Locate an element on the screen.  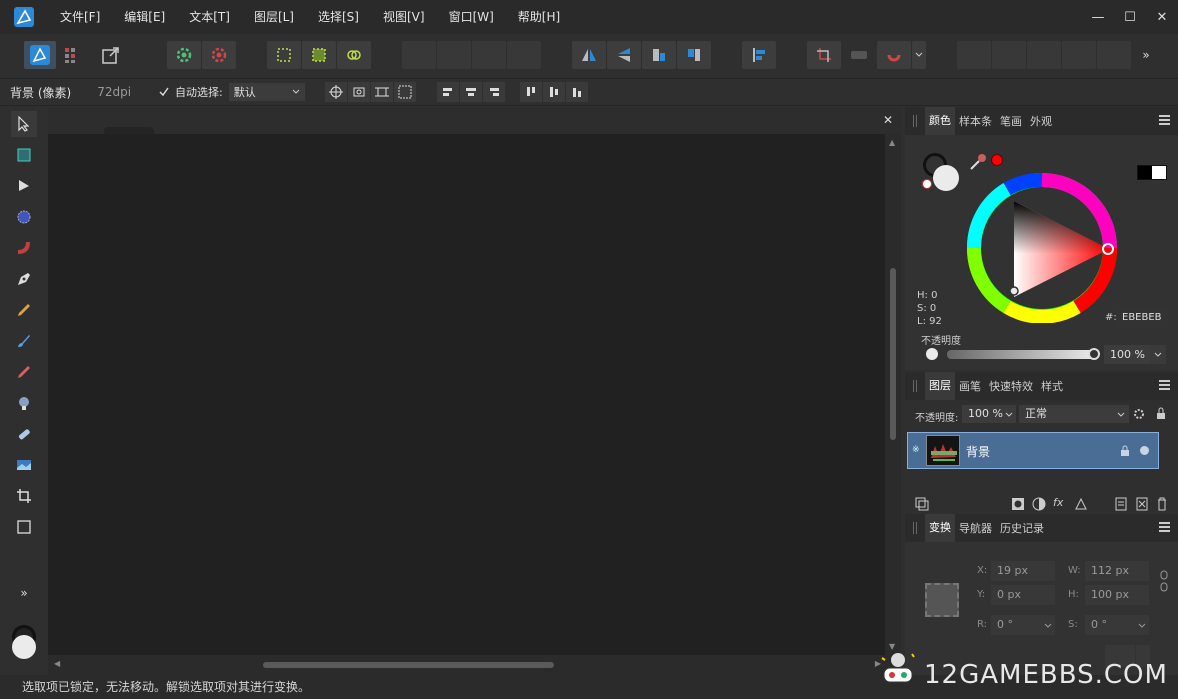
tab-navigator: 导航器 is located at coordinates (975, 528).